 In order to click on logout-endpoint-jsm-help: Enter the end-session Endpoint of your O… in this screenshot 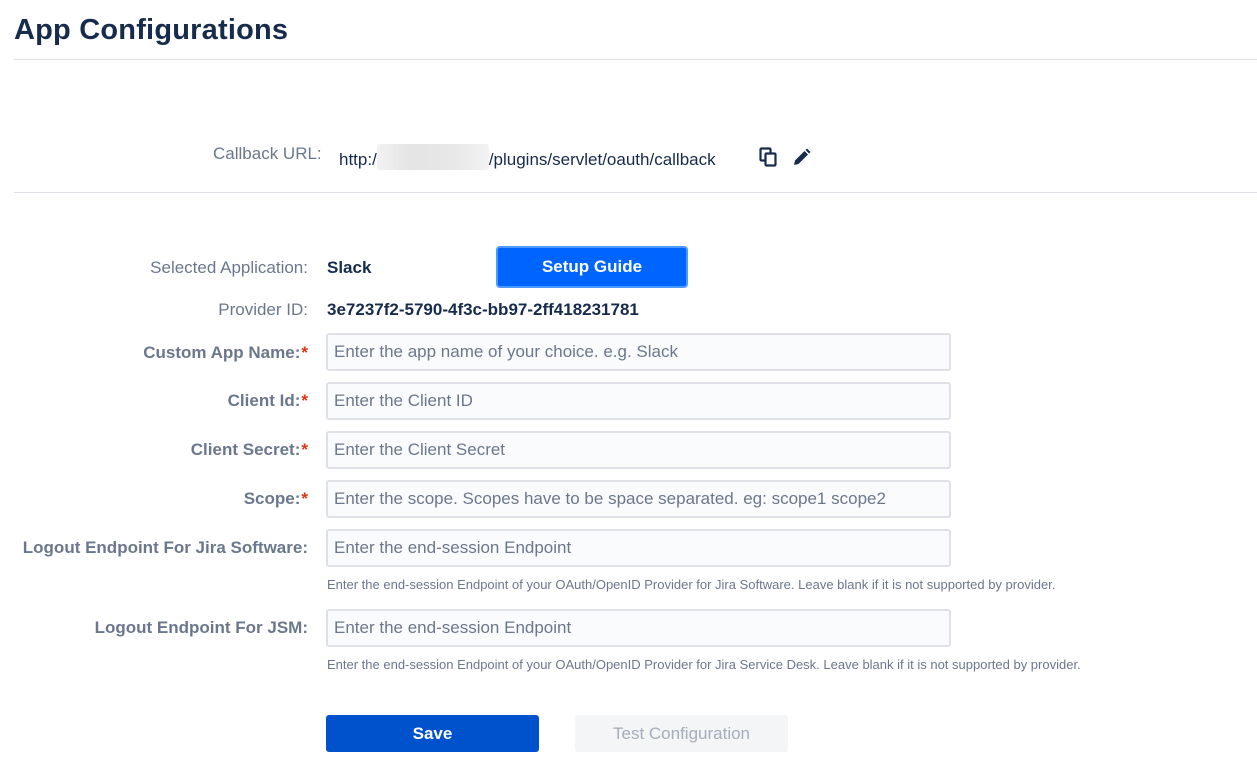, I will do `click(704, 664)`.